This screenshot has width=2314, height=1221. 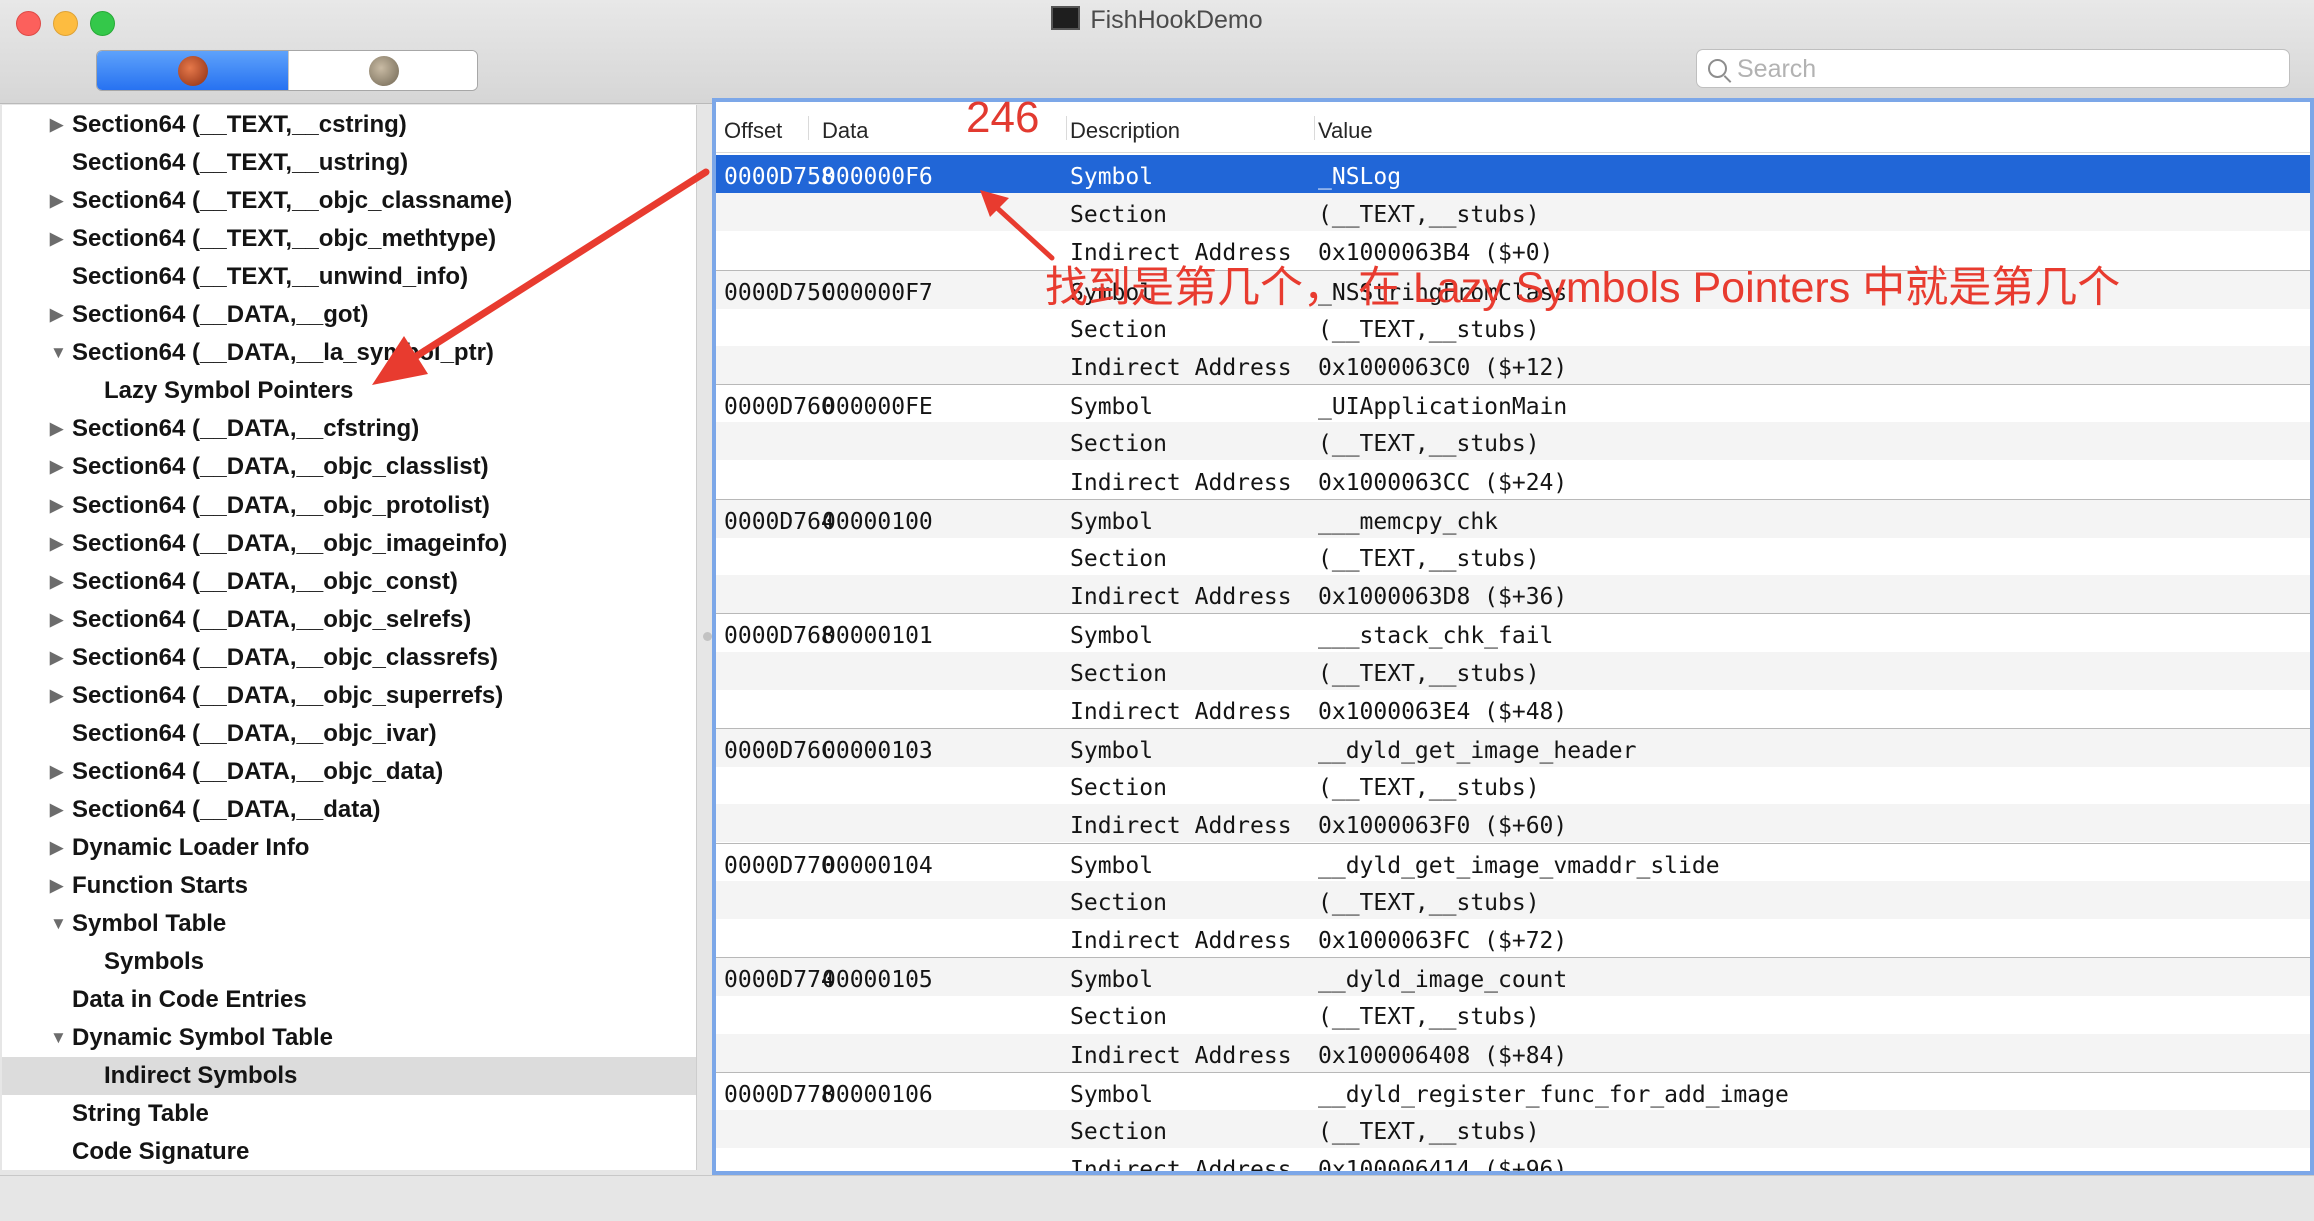 I want to click on table-row: 0000D760 000000FE Symbol _UIApplicationMain, so click(x=1513, y=403).